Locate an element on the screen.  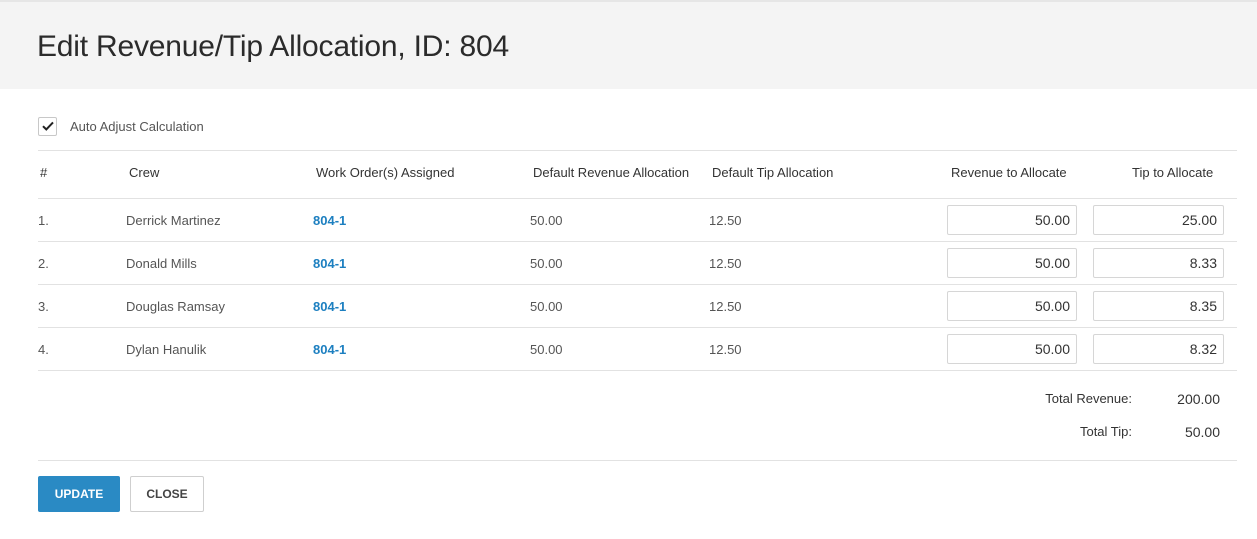
total-tip-label: Total Tip: is located at coordinates (1105, 431).